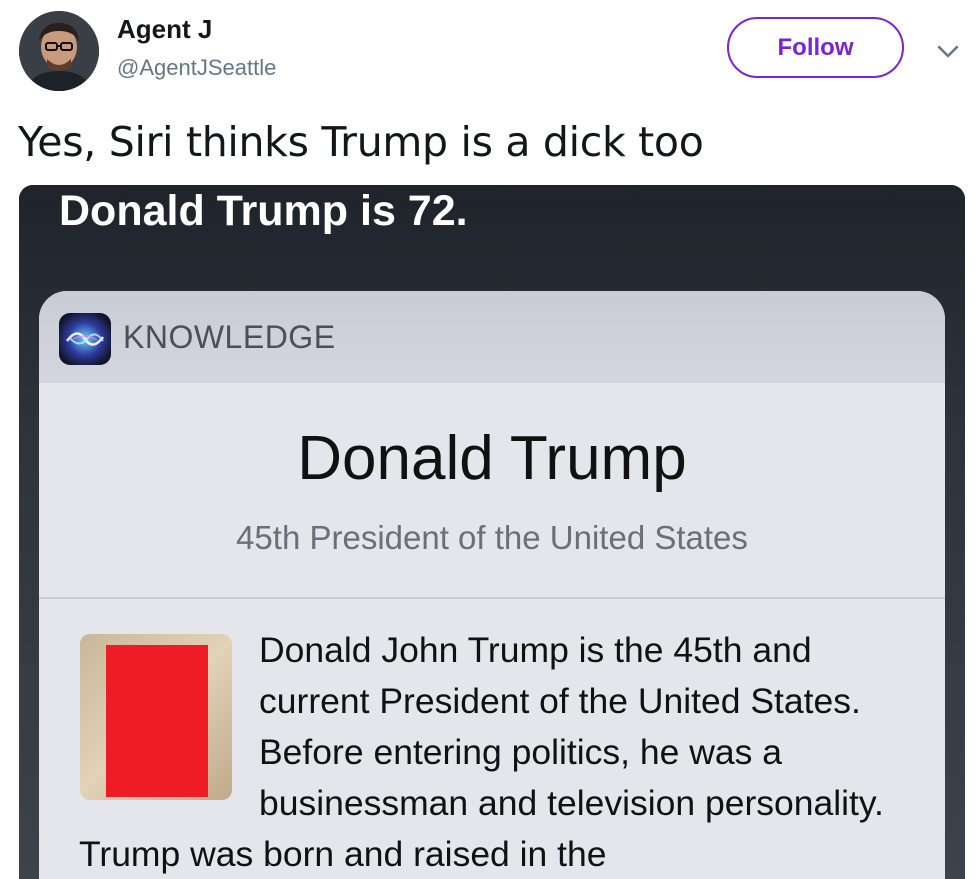 The height and width of the screenshot is (879, 980). What do you see at coordinates (492, 458) in the screenshot?
I see `entity-name: Donald Trump` at bounding box center [492, 458].